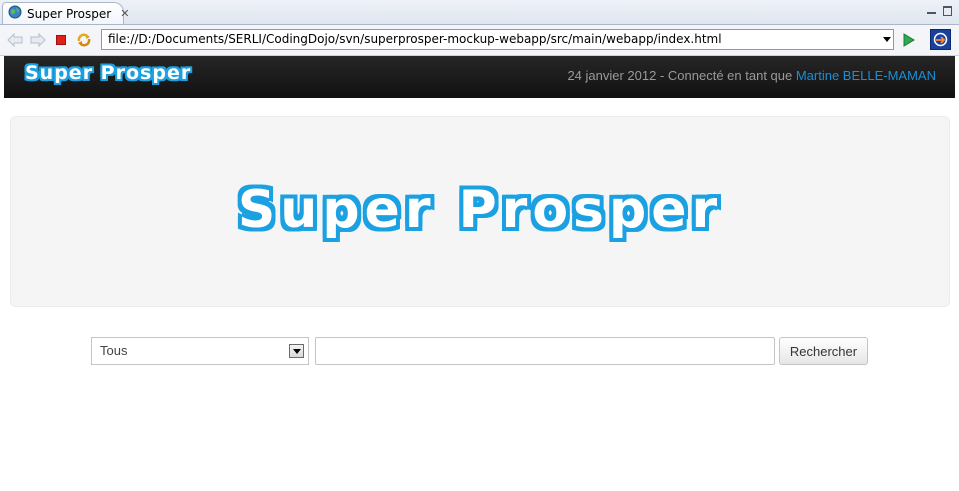 This screenshot has height=491, width=959. I want to click on go-icon, so click(908, 40).